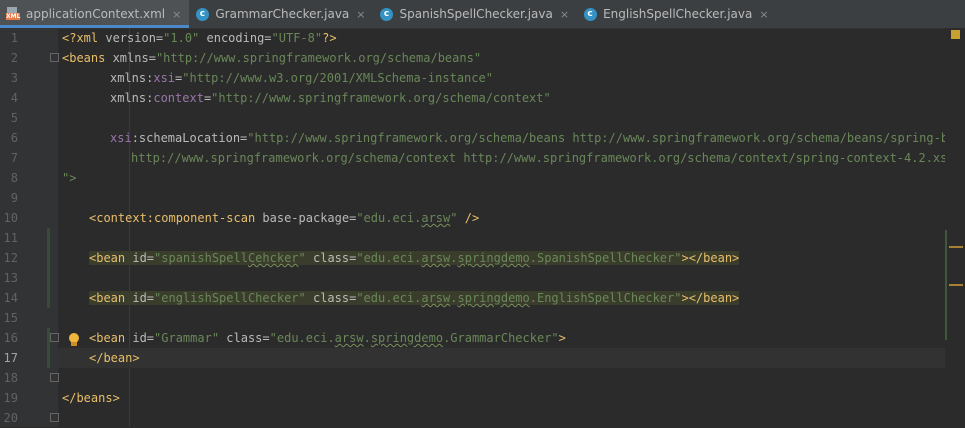 Image resolution: width=965 pixels, height=428 pixels. I want to click on inspection-status-icon, so click(955, 34).